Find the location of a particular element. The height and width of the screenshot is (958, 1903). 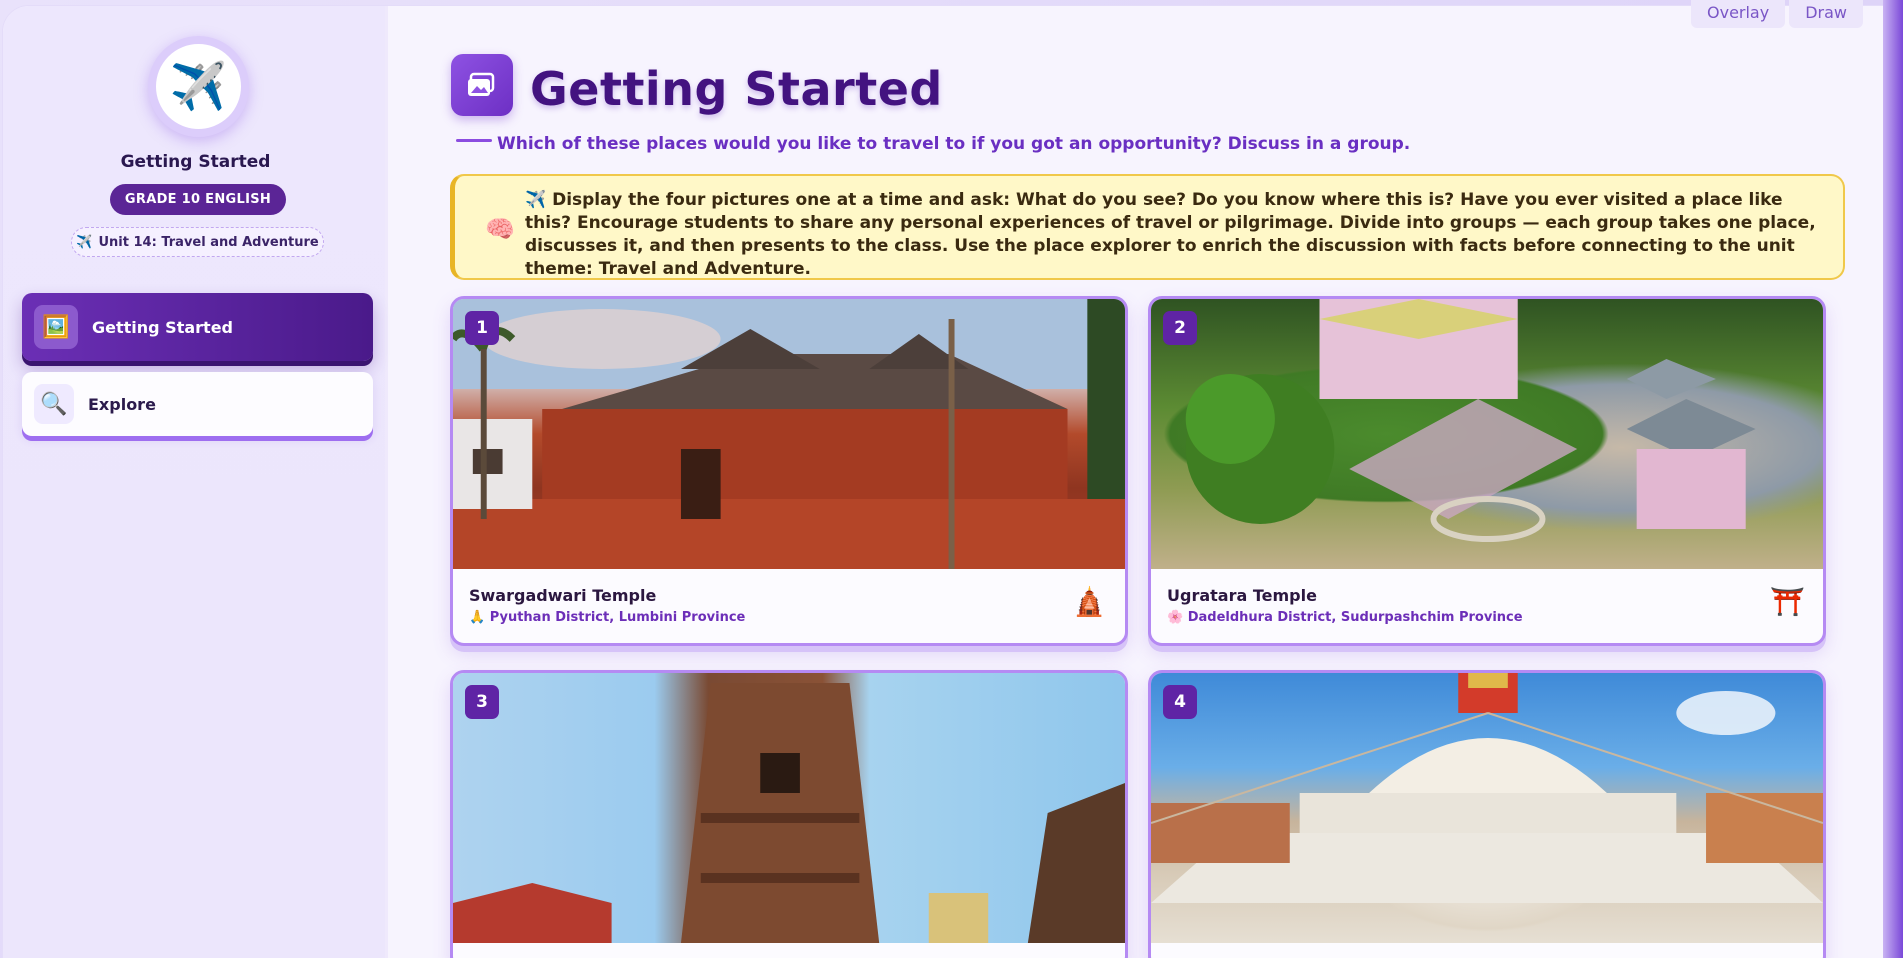

temple-photo is located at coordinates (789, 434).